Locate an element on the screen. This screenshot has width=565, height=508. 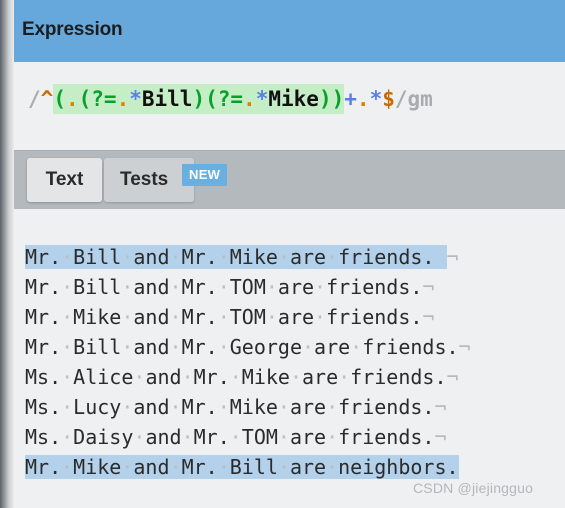
tab-text-label: Text is located at coordinates (64, 179).